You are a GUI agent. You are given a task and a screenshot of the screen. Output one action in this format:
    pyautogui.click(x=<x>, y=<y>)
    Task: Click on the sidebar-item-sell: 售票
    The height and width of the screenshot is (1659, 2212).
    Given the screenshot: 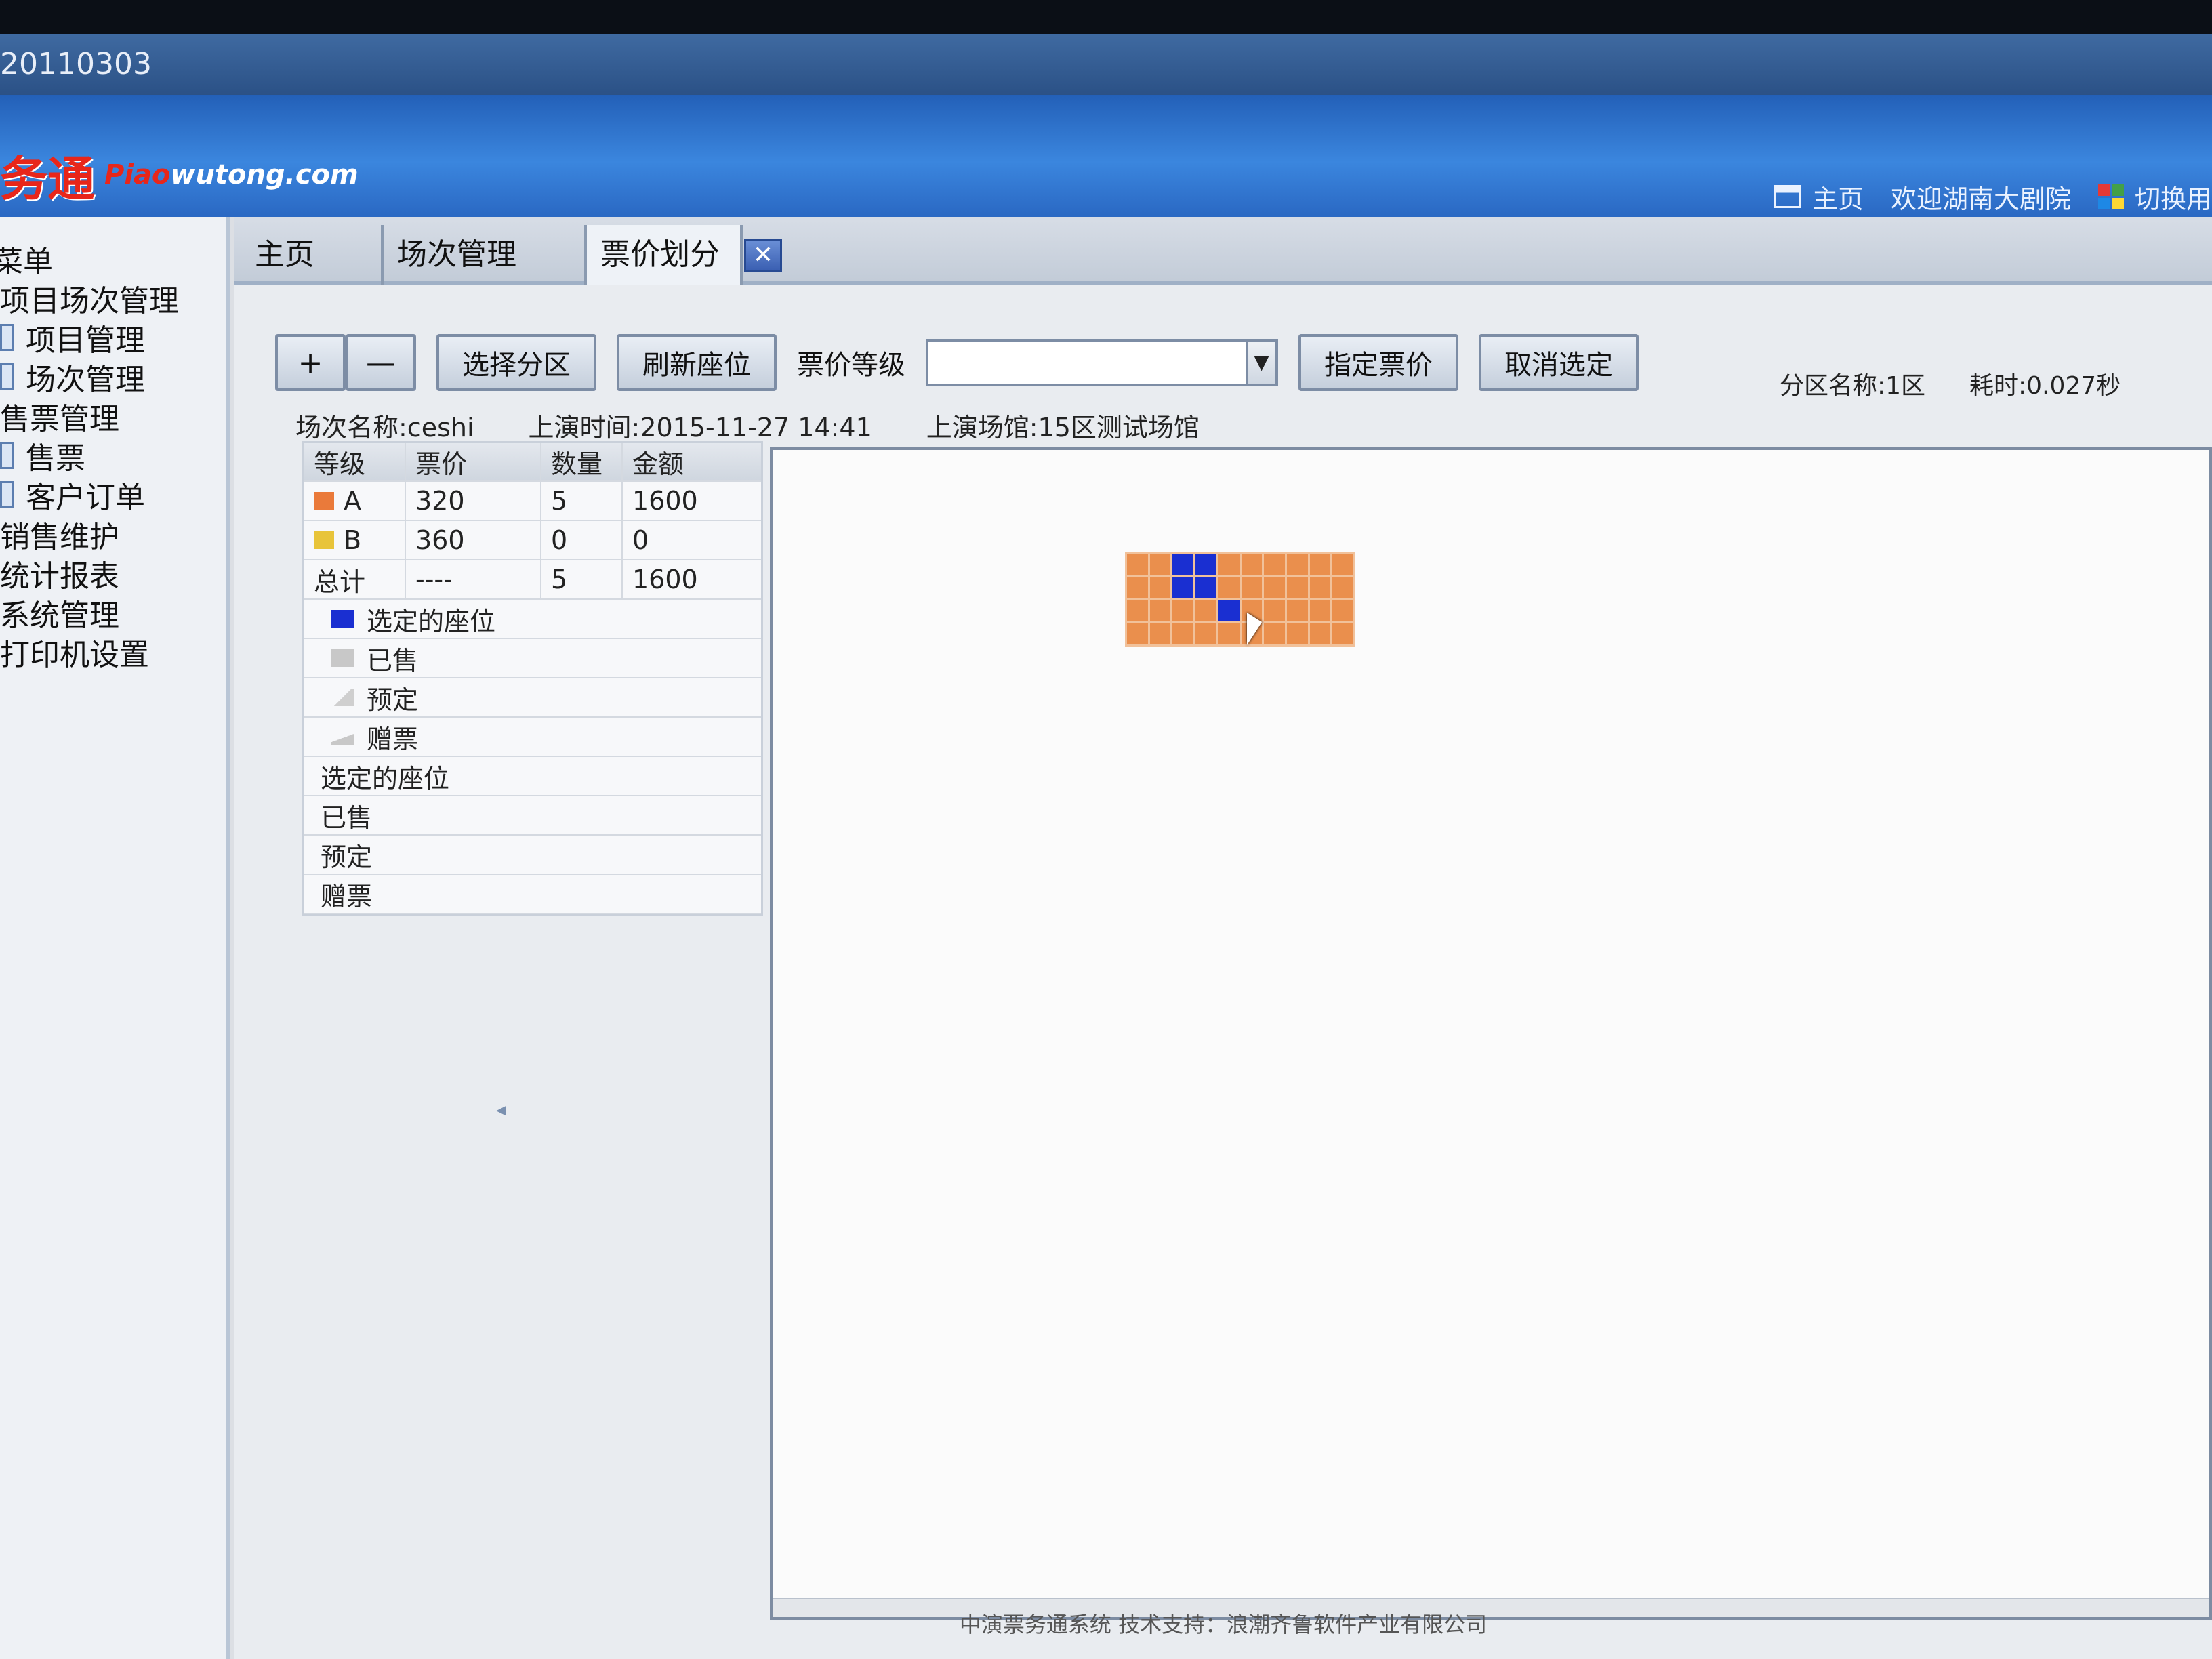 What is the action you would take?
    pyautogui.click(x=42, y=455)
    